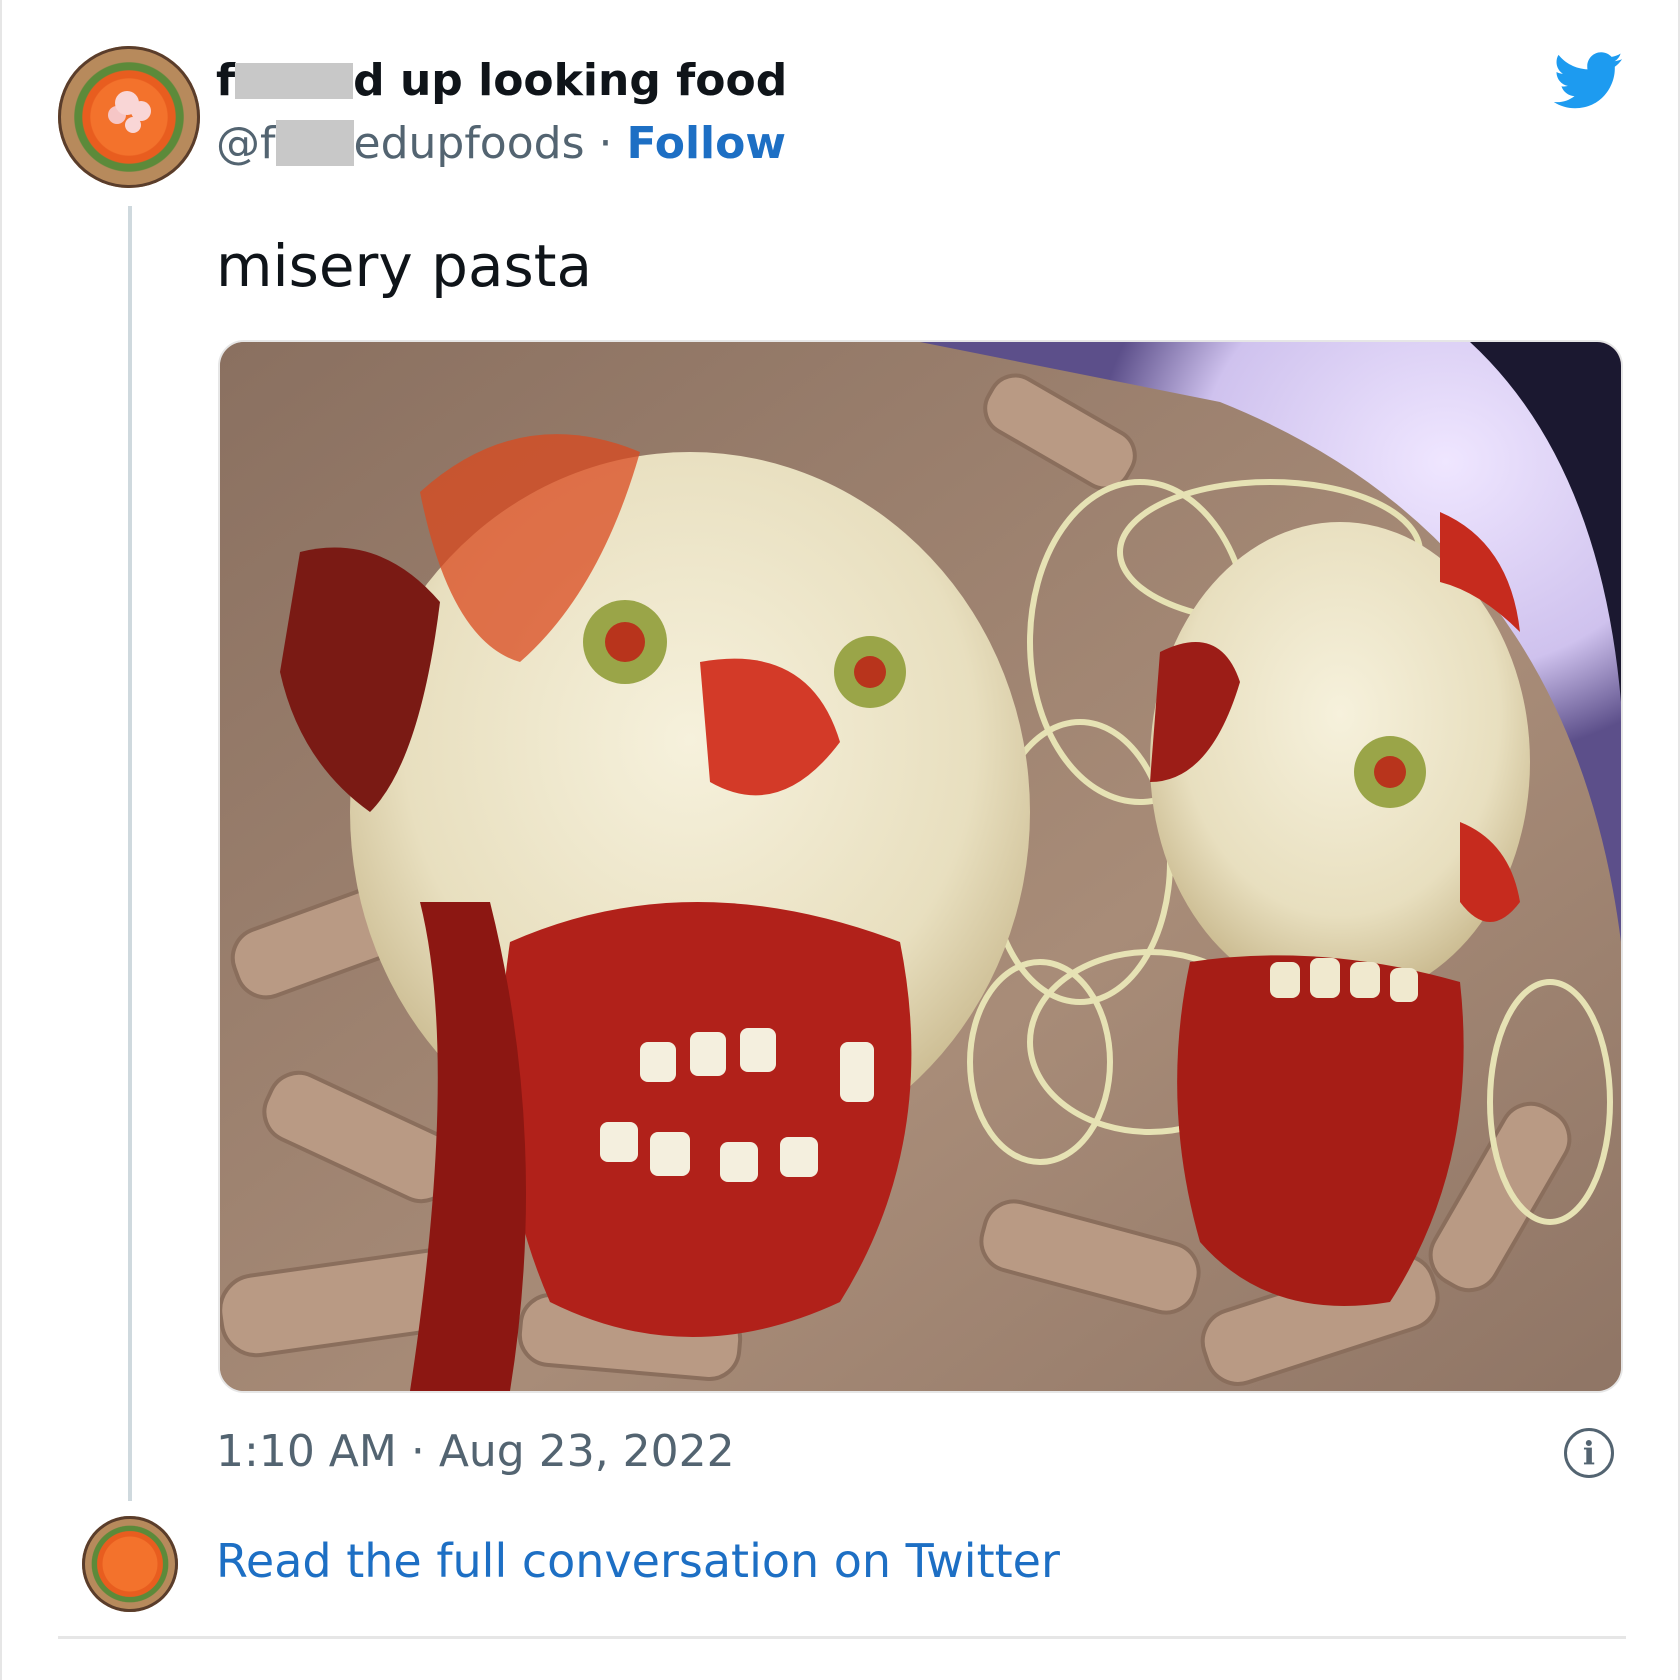  Describe the element at coordinates (126, 103) in the screenshot. I see `avatar-food-detail` at that location.